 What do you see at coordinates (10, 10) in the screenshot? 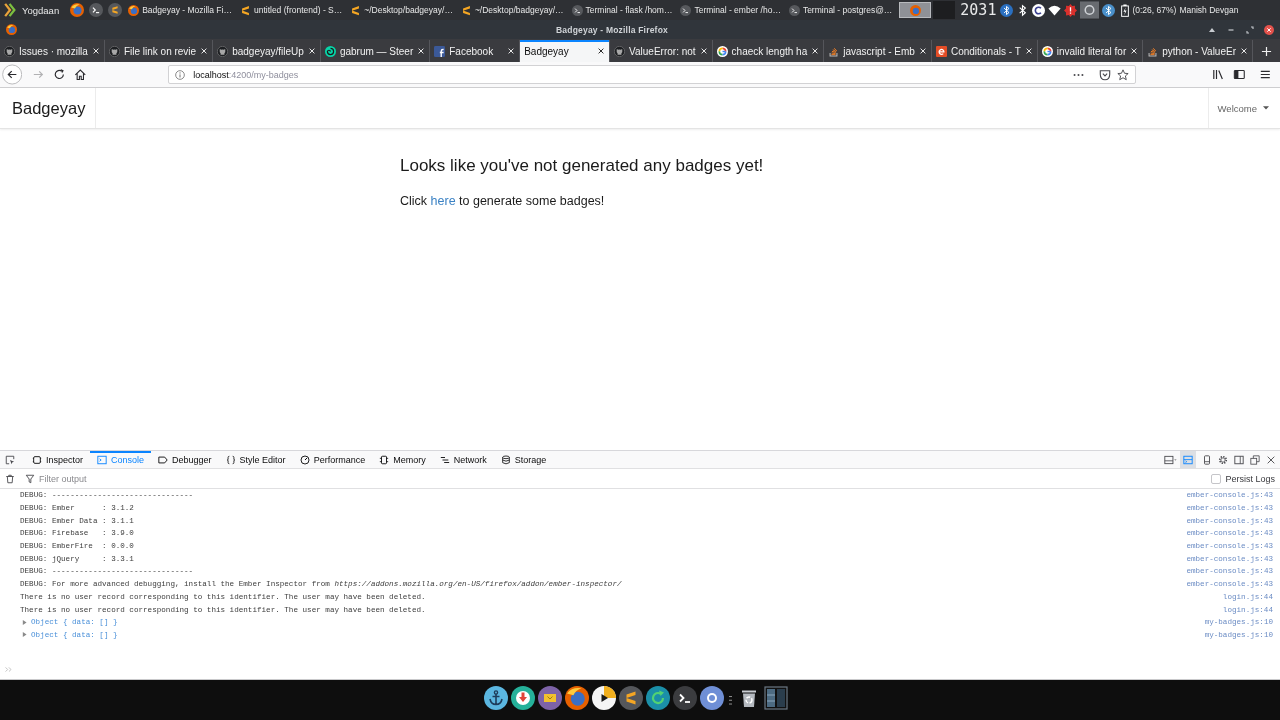
I see `zigzag-logo-icon` at bounding box center [10, 10].